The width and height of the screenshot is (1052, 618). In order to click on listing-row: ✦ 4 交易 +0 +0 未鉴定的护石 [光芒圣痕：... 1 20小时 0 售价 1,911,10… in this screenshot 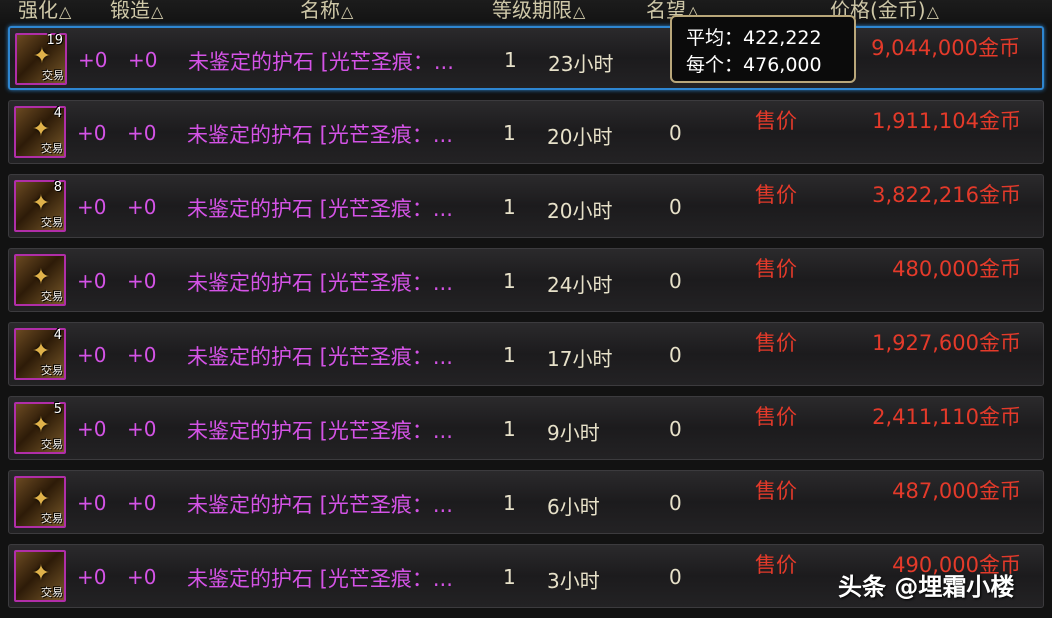, I will do `click(526, 132)`.